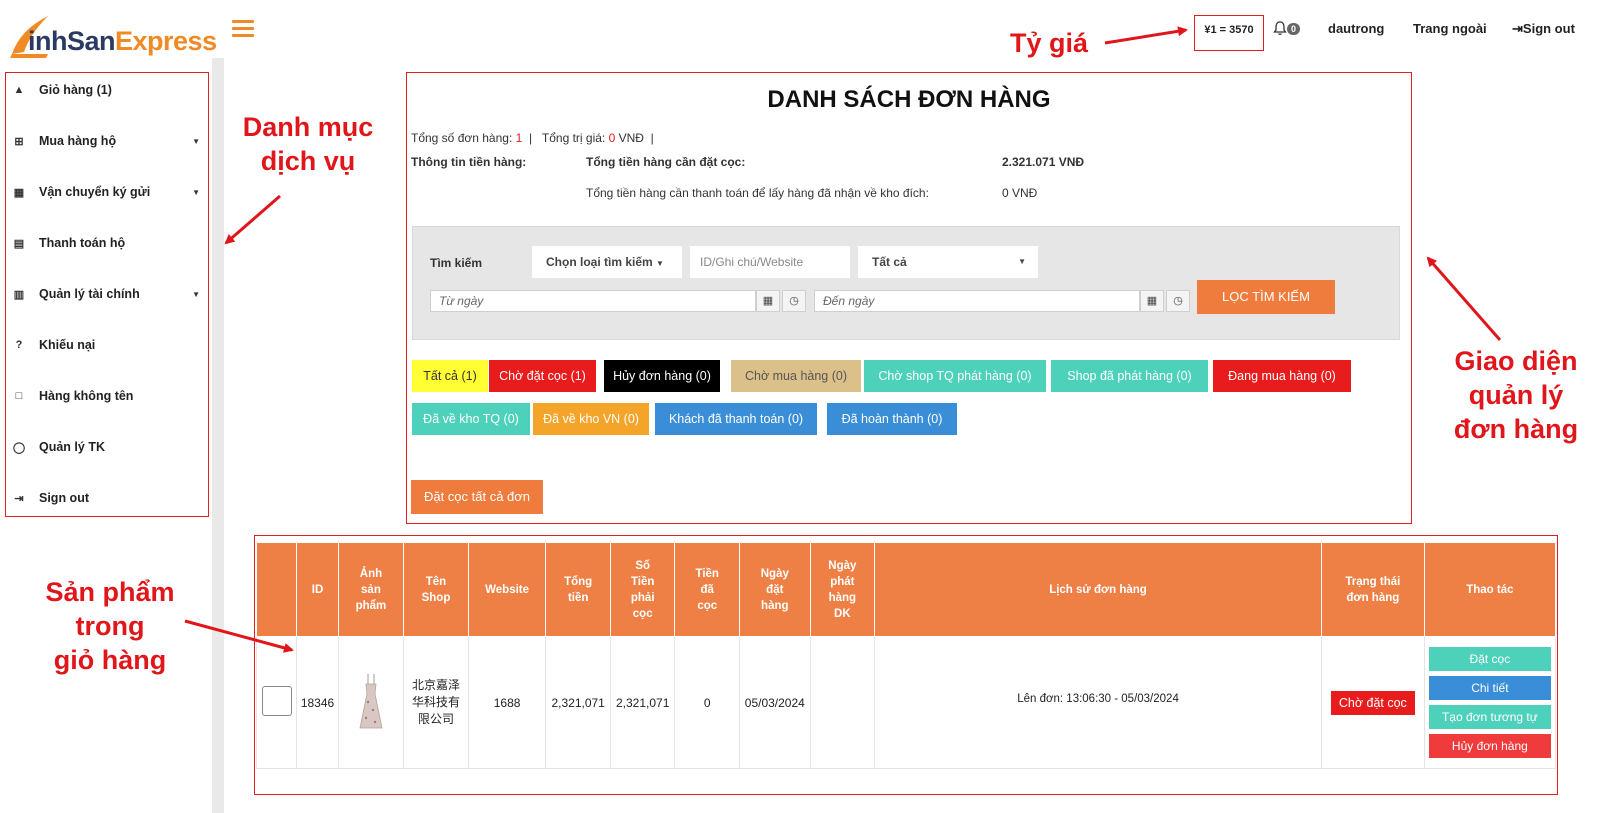  Describe the element at coordinates (948, 262) in the screenshot. I see `status-select: Tất cả ▼` at that location.